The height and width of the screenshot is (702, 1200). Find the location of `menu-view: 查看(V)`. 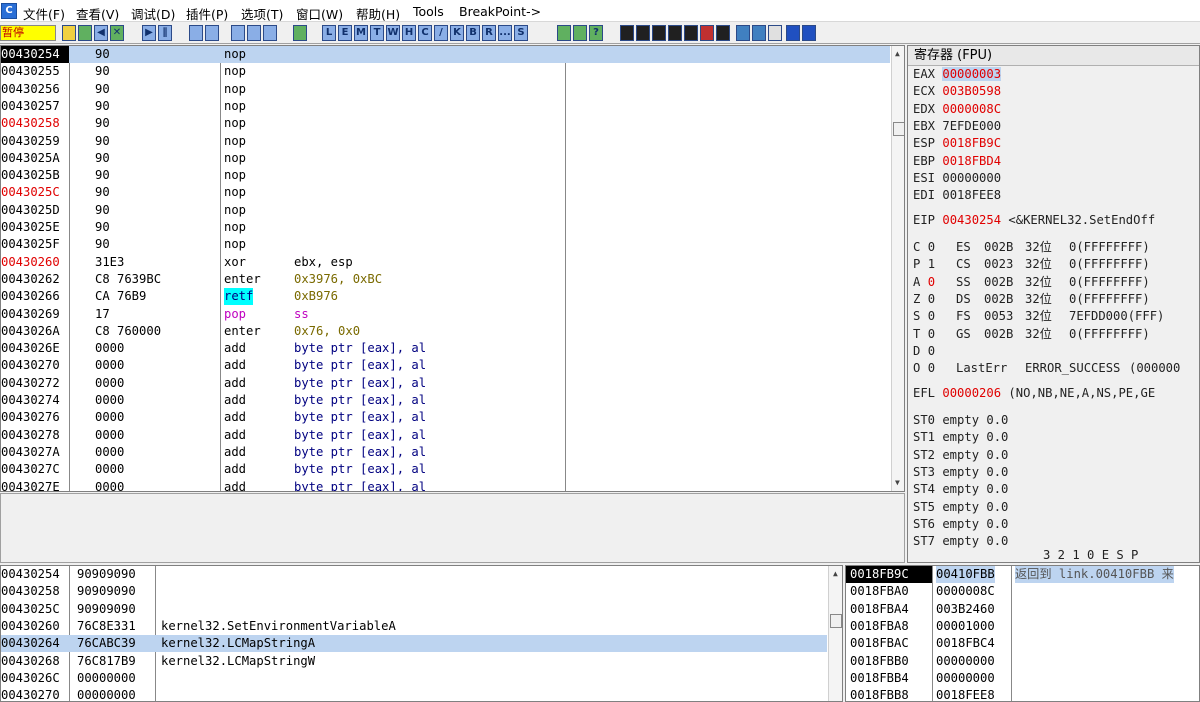

menu-view: 查看(V) is located at coordinates (97, 13).